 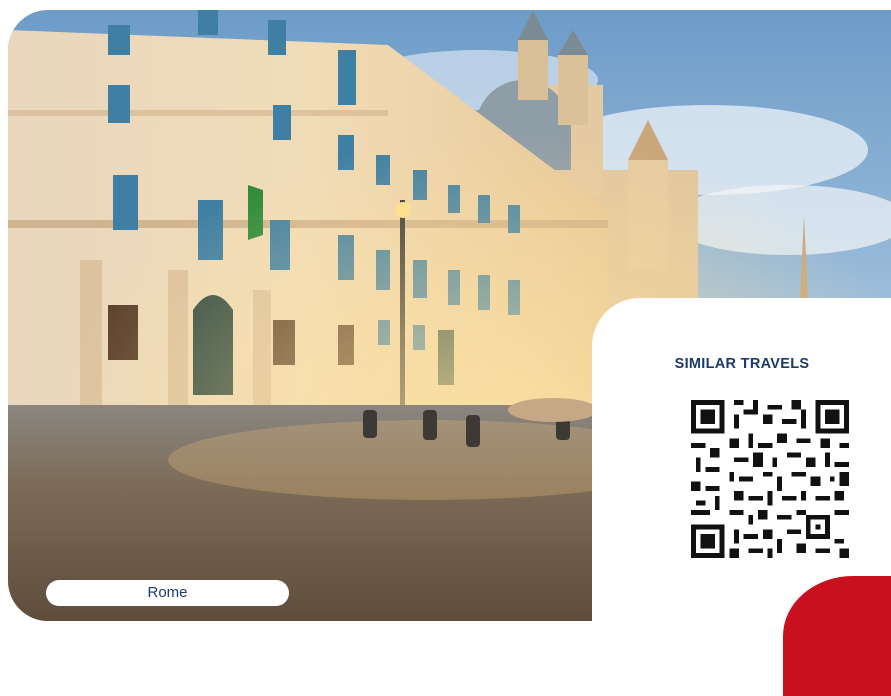 I want to click on location-label: Rome, so click(x=167, y=593).